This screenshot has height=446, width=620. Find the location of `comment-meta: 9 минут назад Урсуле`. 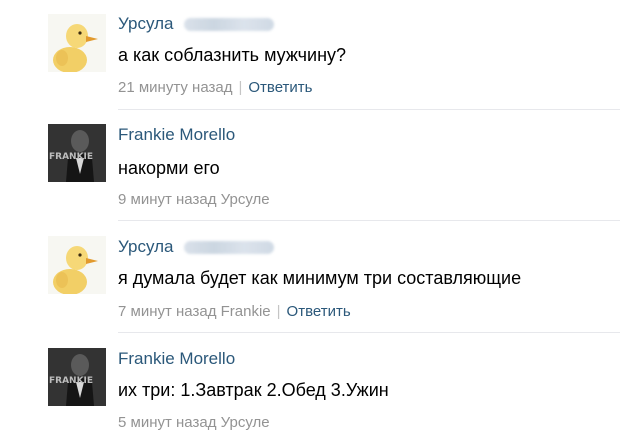

comment-meta: 9 минут назад Урсуле is located at coordinates (194, 200).